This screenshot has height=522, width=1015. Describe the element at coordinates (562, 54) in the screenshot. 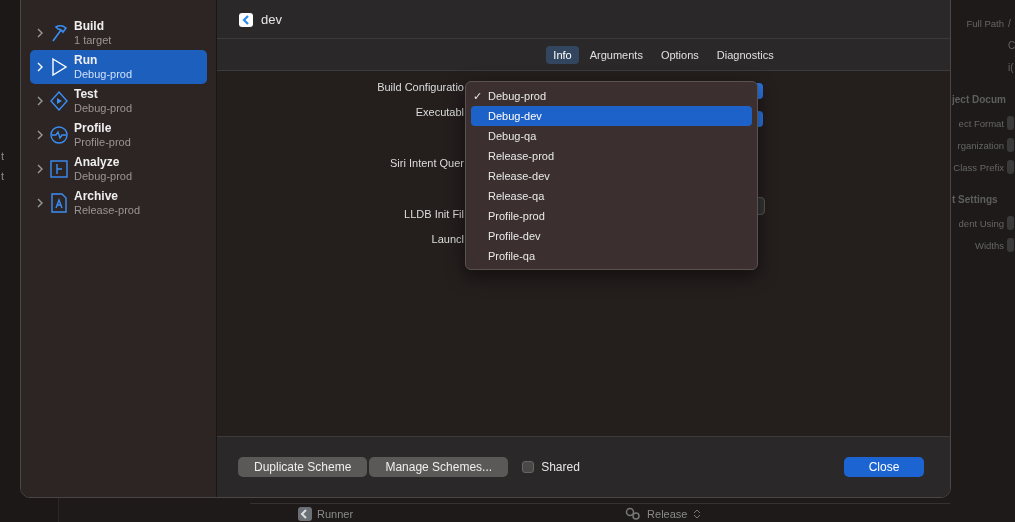

I see `tab: Info` at that location.